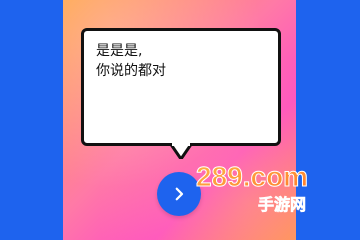 The height and width of the screenshot is (240, 360). I want to click on speech-bubble-tail, so click(181, 151).